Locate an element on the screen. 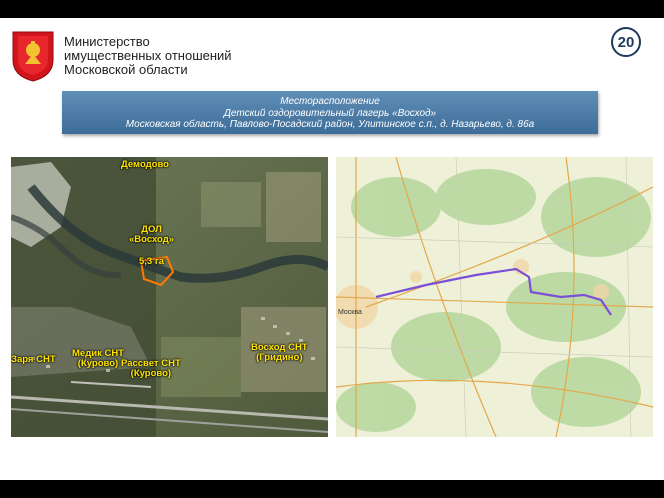 The width and height of the screenshot is (664, 498). banner-object: Детский оздоровительный лагерь «Восход» is located at coordinates (330, 113).